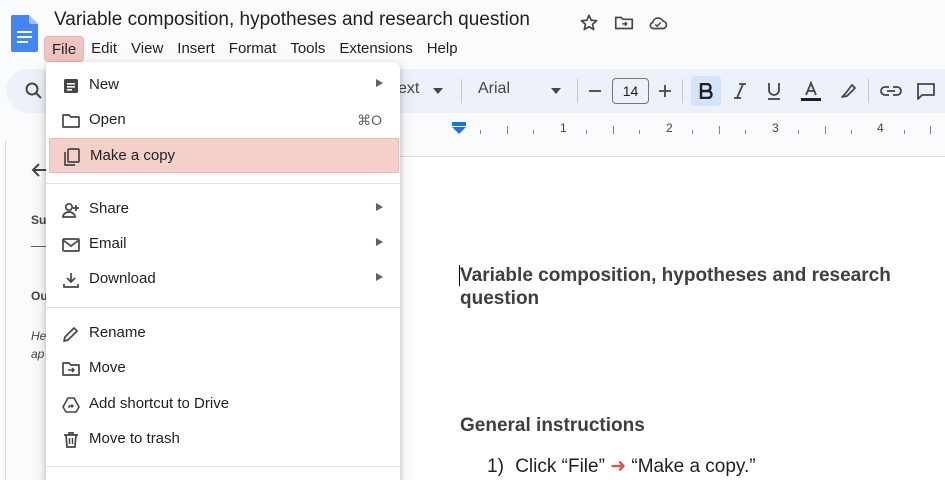 This screenshot has width=945, height=480. Describe the element at coordinates (560, 466) in the screenshot. I see `step-text: Click “File”` at that location.